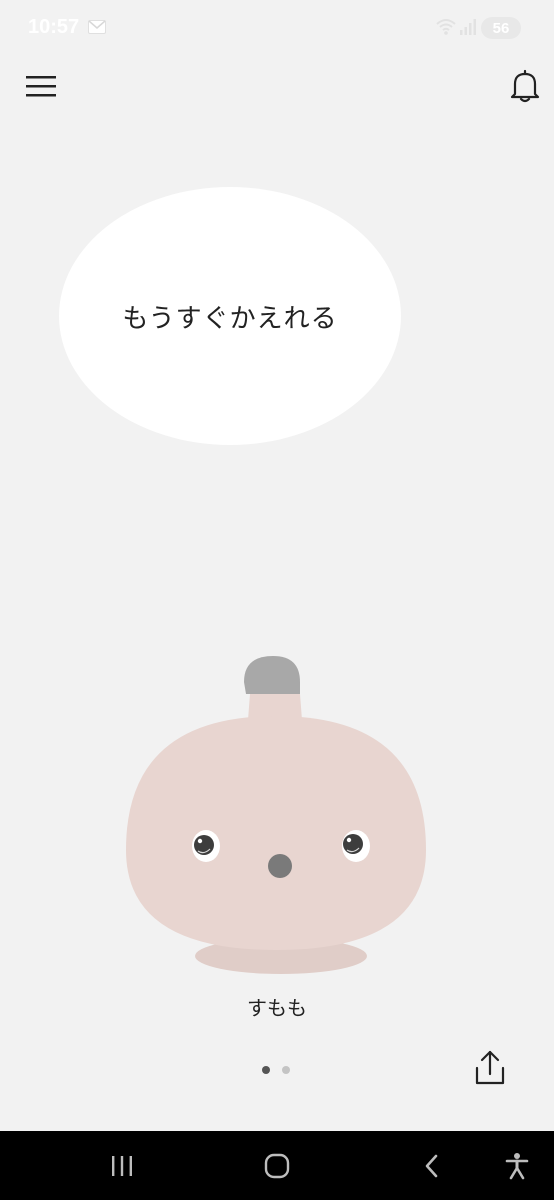 This screenshot has width=554, height=1200. I want to click on navigation-bar, so click(277, 1165).